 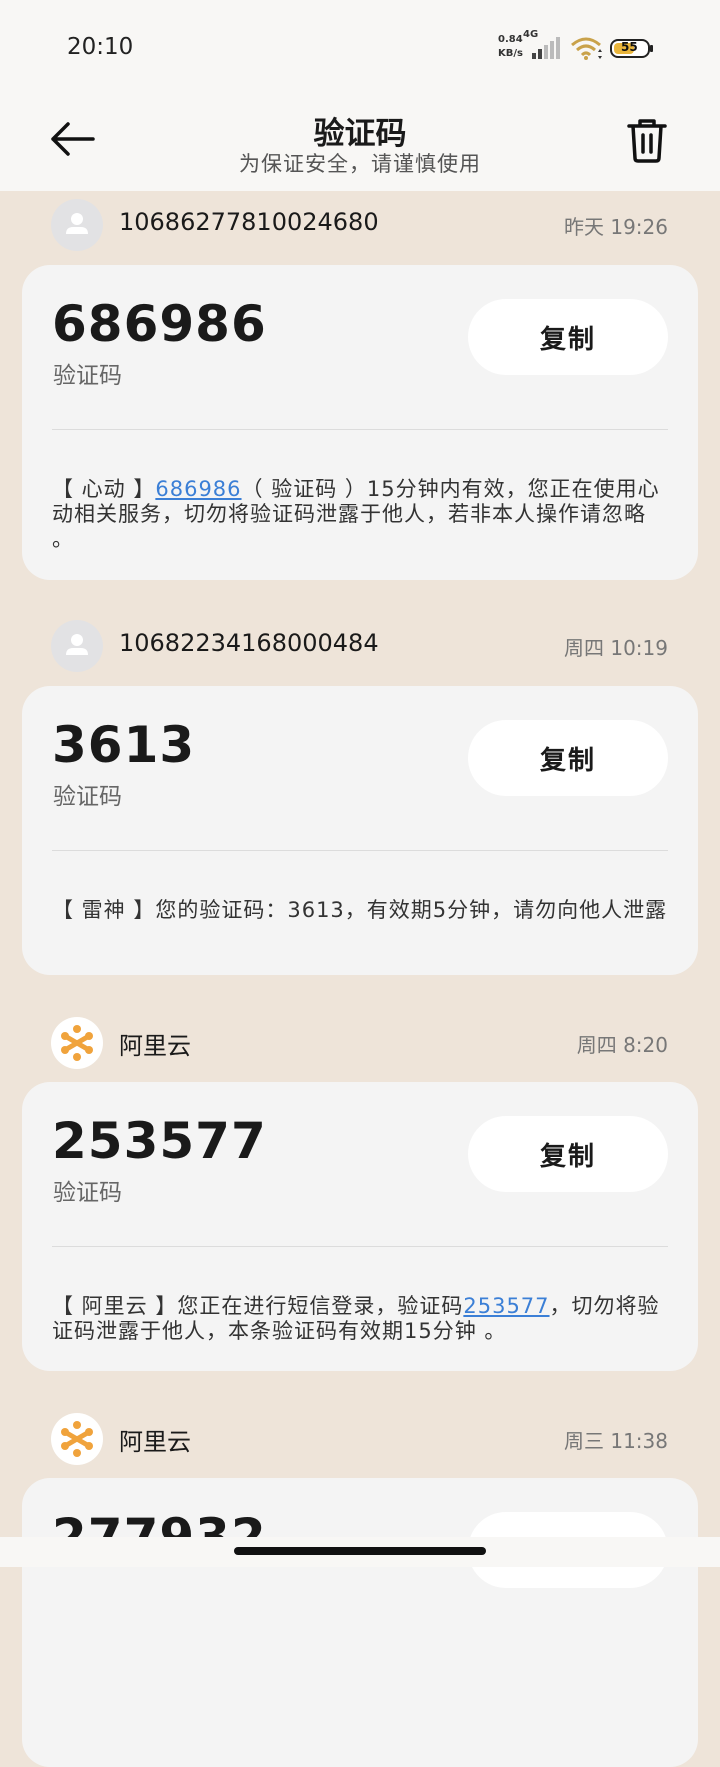 I want to click on sender-row: 10682234168000484 周四 10:19, so click(x=360, y=645).